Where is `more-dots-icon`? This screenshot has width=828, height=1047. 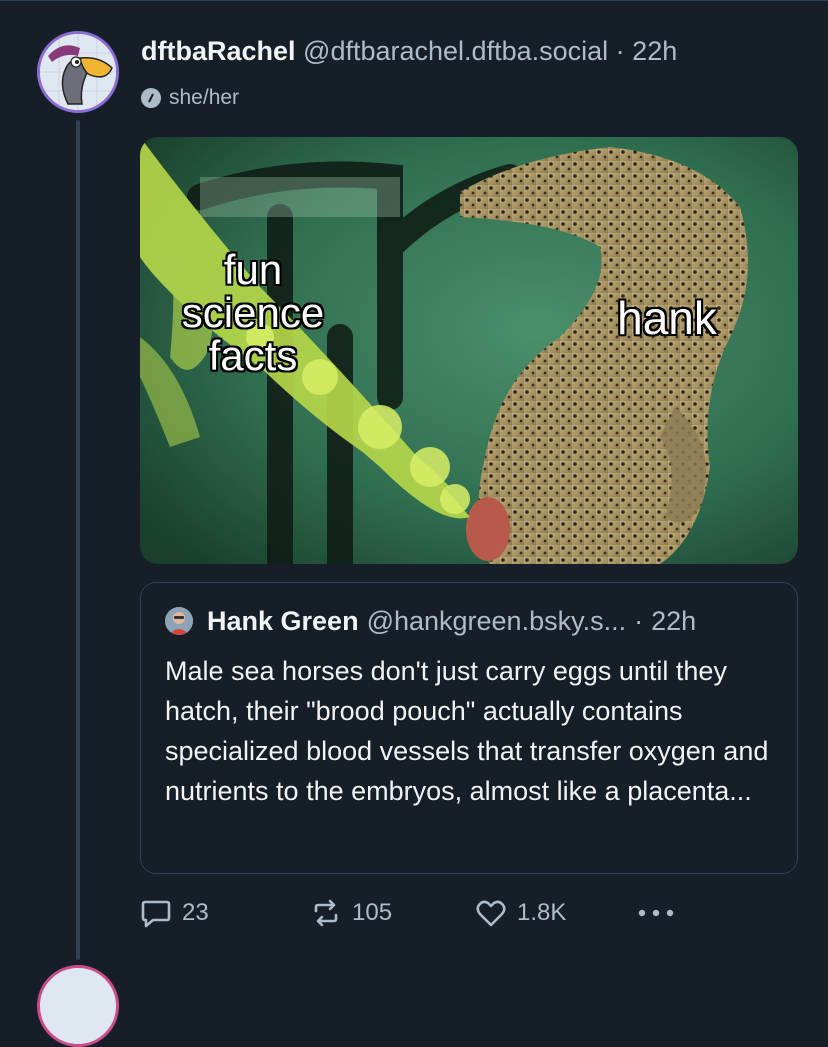
more-dots-icon is located at coordinates (656, 913).